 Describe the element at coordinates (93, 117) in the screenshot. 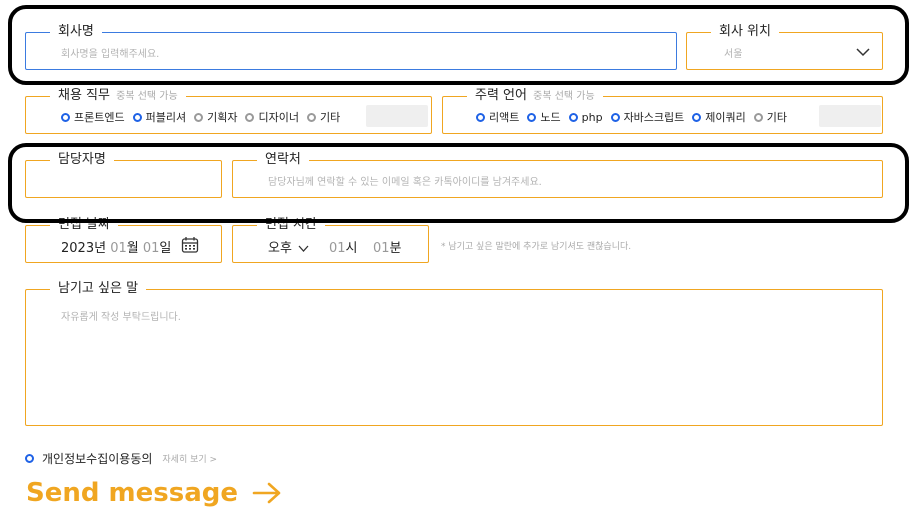

I see `job-option-frontend: 프론트엔드` at that location.